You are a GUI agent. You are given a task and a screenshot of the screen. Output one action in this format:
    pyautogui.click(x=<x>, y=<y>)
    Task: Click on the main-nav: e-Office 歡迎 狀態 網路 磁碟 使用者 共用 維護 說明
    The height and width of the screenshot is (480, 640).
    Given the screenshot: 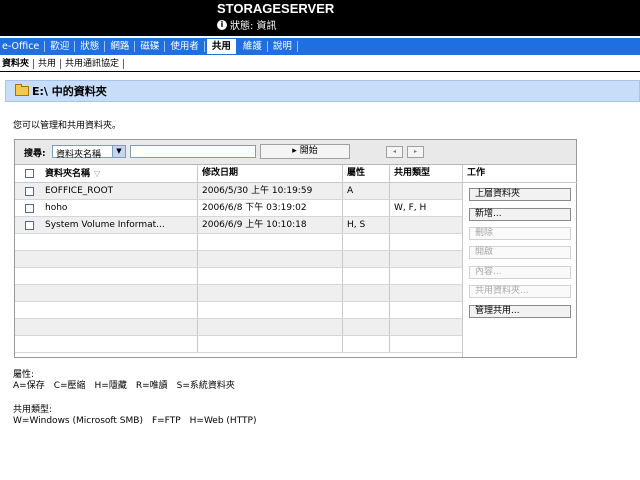 What is the action you would take?
    pyautogui.click(x=320, y=46)
    